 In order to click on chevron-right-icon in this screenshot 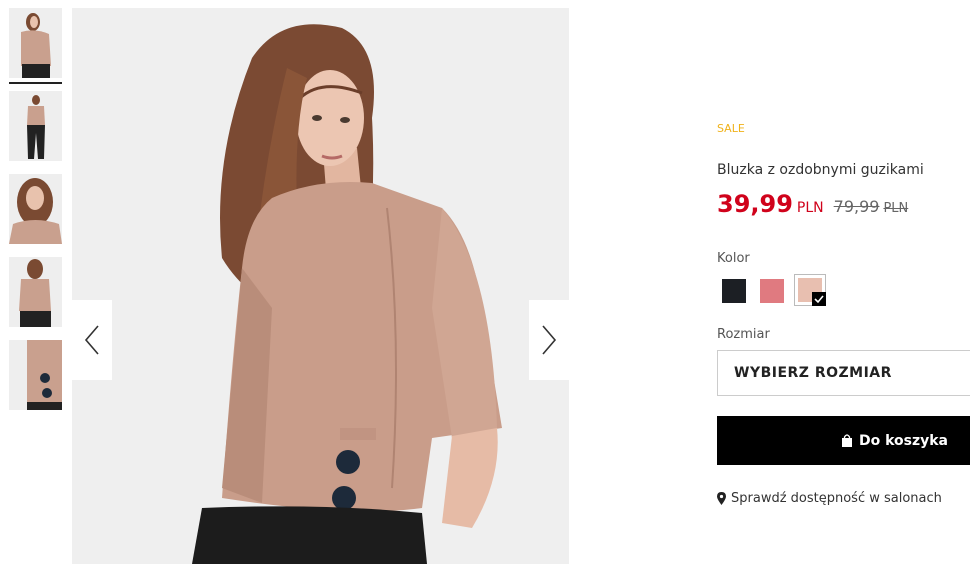, I will do `click(549, 340)`.